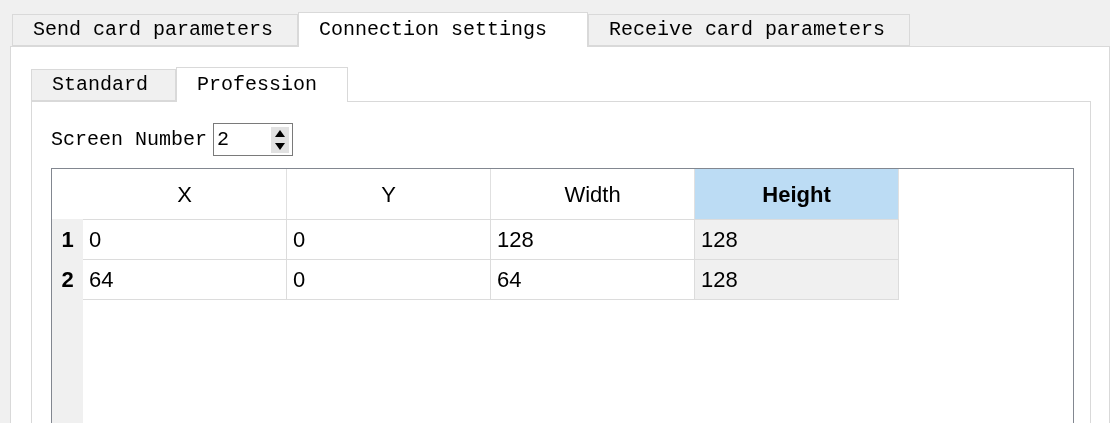 This screenshot has width=1110, height=423. Describe the element at coordinates (67, 239) in the screenshot. I see `row-header: 1` at that location.